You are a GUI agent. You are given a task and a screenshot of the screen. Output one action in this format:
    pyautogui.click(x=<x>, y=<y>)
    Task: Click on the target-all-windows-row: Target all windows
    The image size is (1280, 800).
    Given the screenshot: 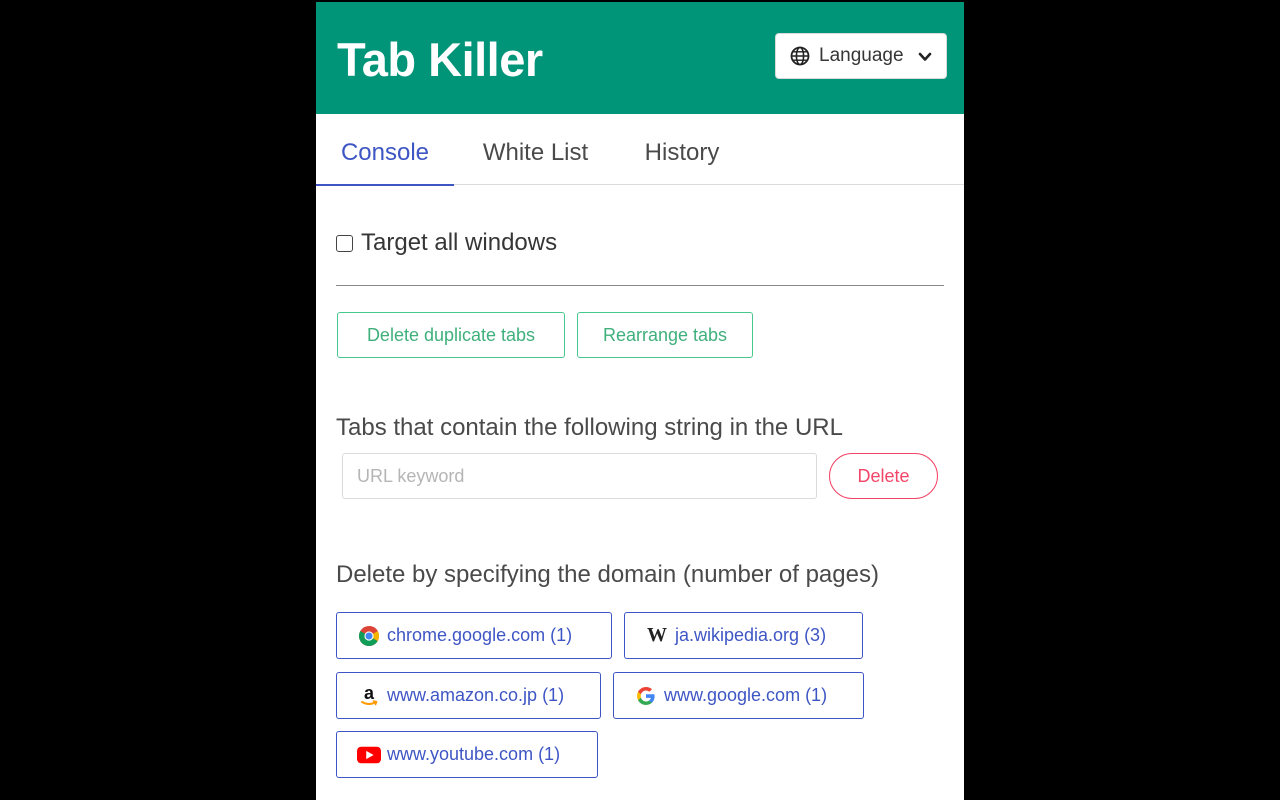 What is the action you would take?
    pyautogui.click(x=446, y=243)
    